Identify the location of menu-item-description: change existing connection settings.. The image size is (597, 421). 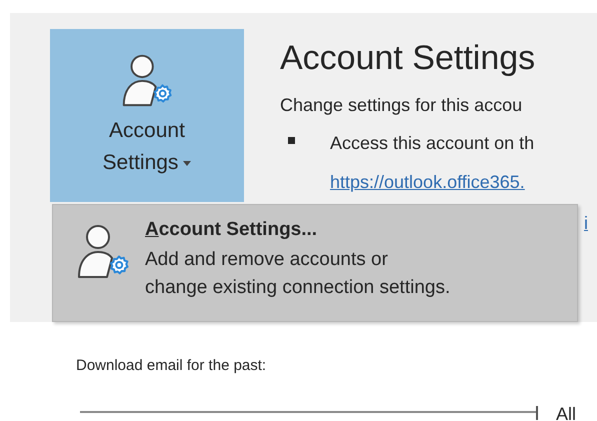
(297, 288).